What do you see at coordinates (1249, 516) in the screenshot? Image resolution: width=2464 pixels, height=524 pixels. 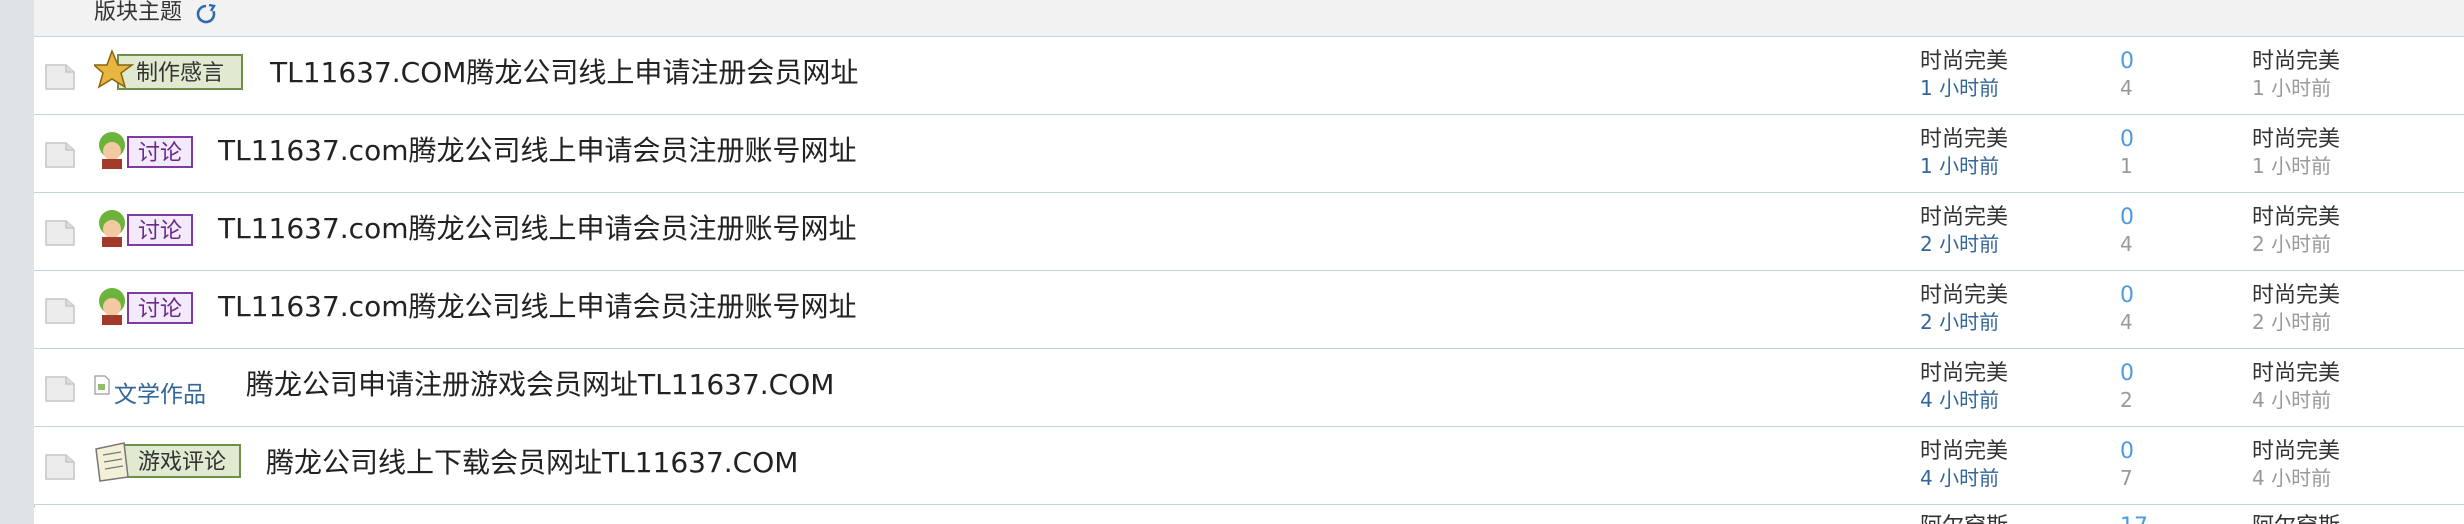 I see `thread-row-partial: 阿尔穿斯 17 阿尔穿斯` at bounding box center [1249, 516].